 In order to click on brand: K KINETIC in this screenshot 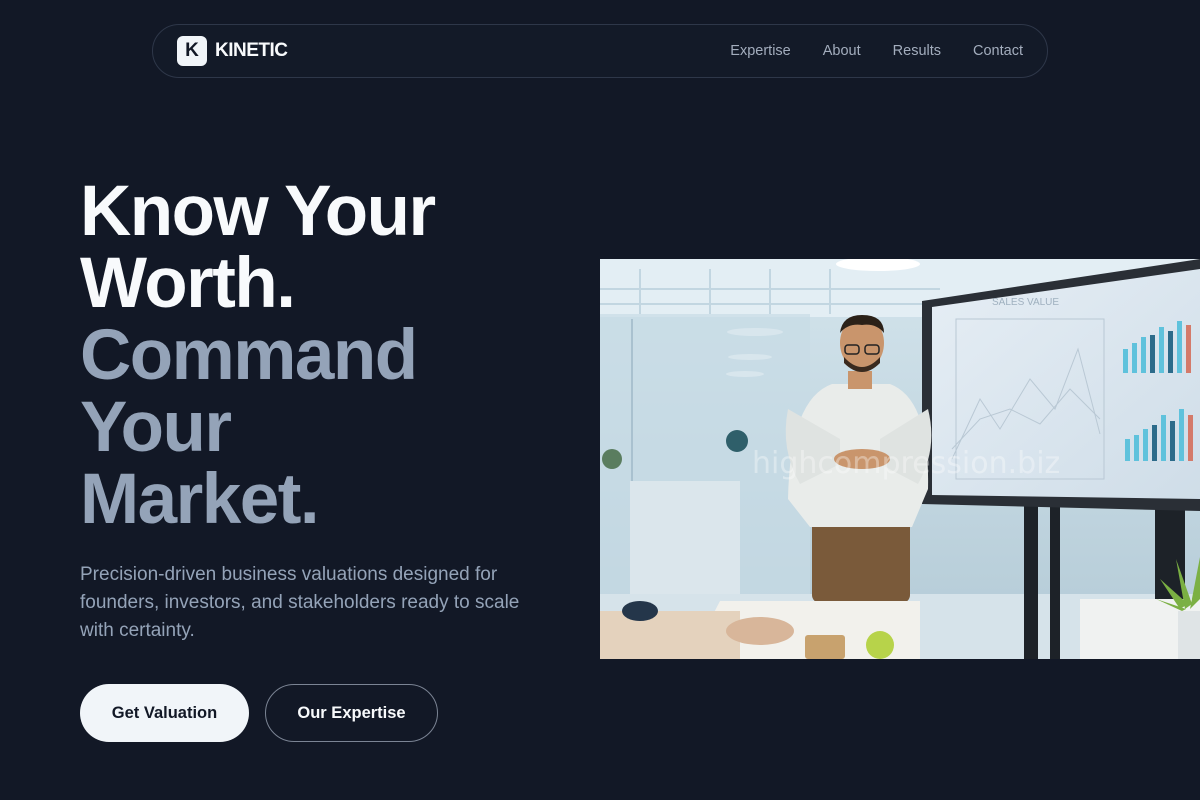, I will do `click(232, 51)`.